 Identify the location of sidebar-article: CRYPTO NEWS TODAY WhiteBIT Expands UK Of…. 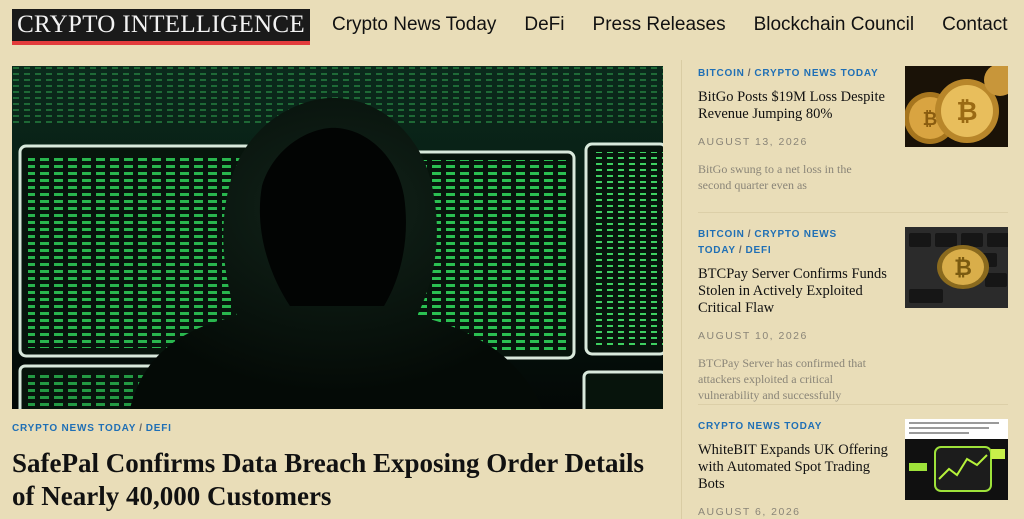
(853, 468).